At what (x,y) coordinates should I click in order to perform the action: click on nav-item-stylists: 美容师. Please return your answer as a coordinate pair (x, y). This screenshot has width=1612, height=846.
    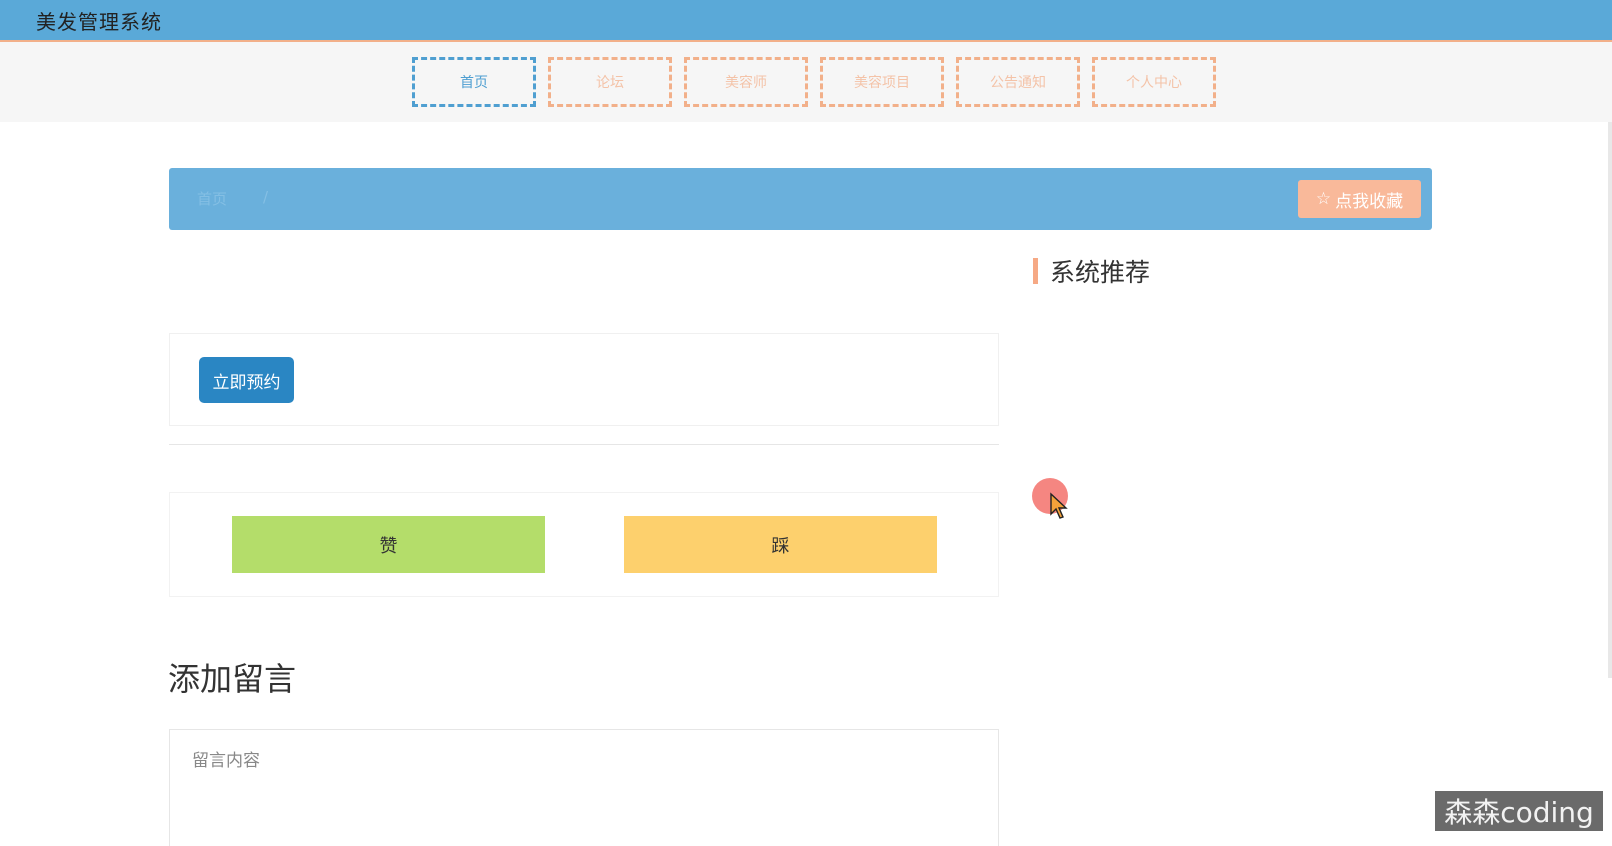
    Looking at the image, I should click on (746, 82).